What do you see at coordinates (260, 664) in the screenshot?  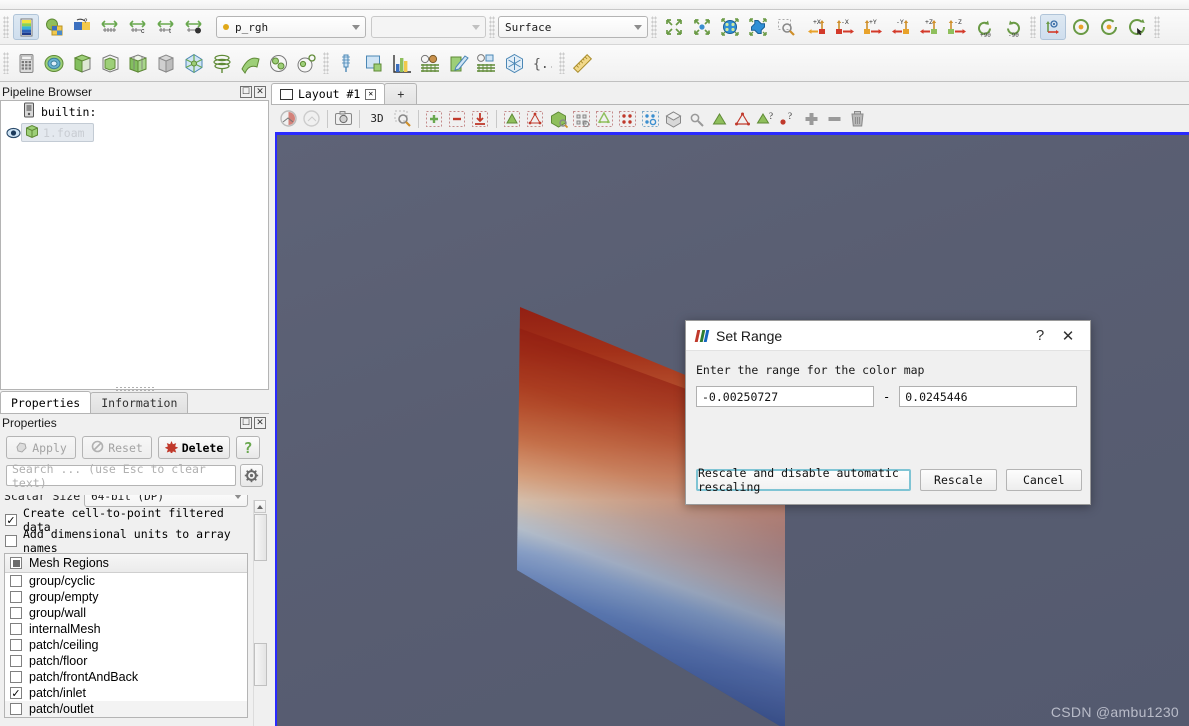 I see `scrollbar-thumb-secondary` at bounding box center [260, 664].